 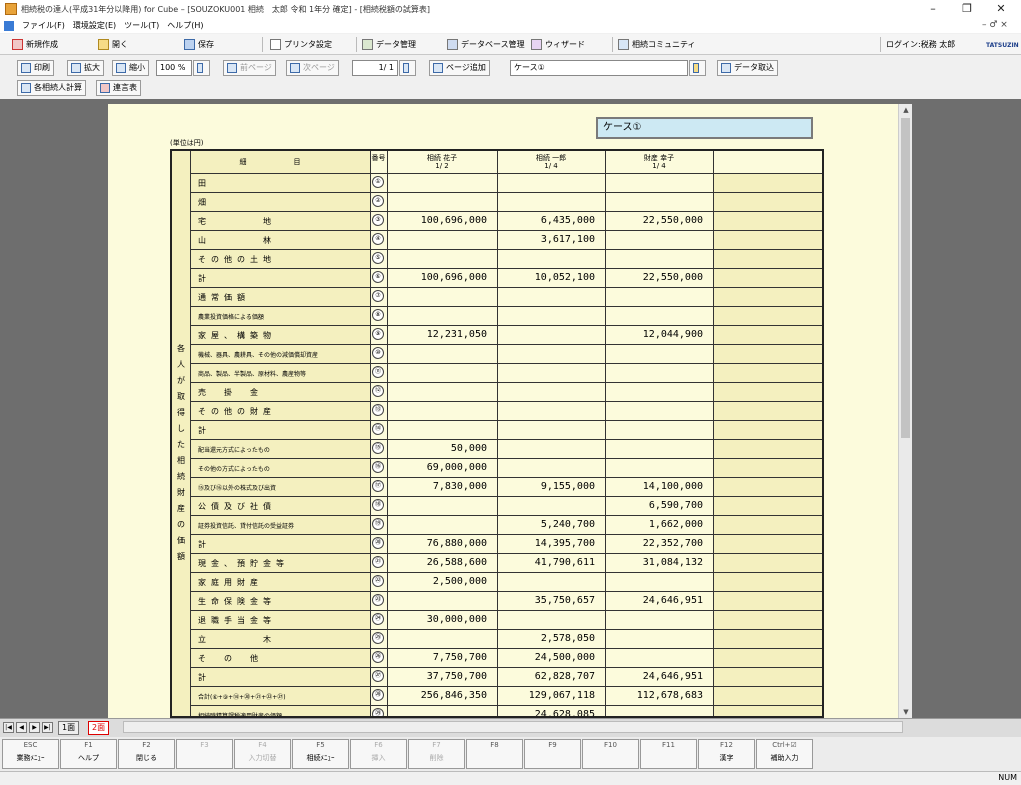 What do you see at coordinates (668, 754) in the screenshot?
I see `fkey-11: F11` at bounding box center [668, 754].